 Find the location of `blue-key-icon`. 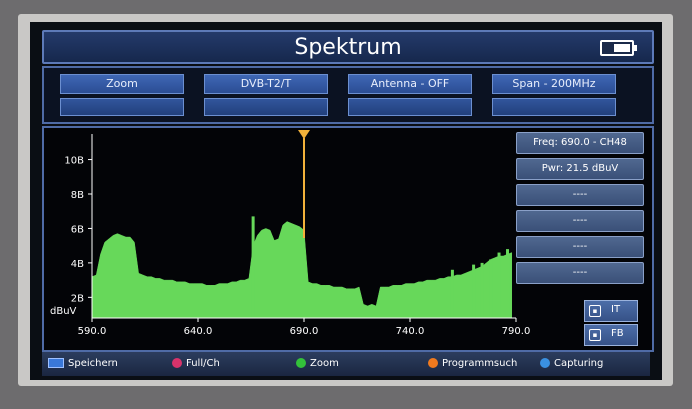

blue-key-icon is located at coordinates (545, 363).